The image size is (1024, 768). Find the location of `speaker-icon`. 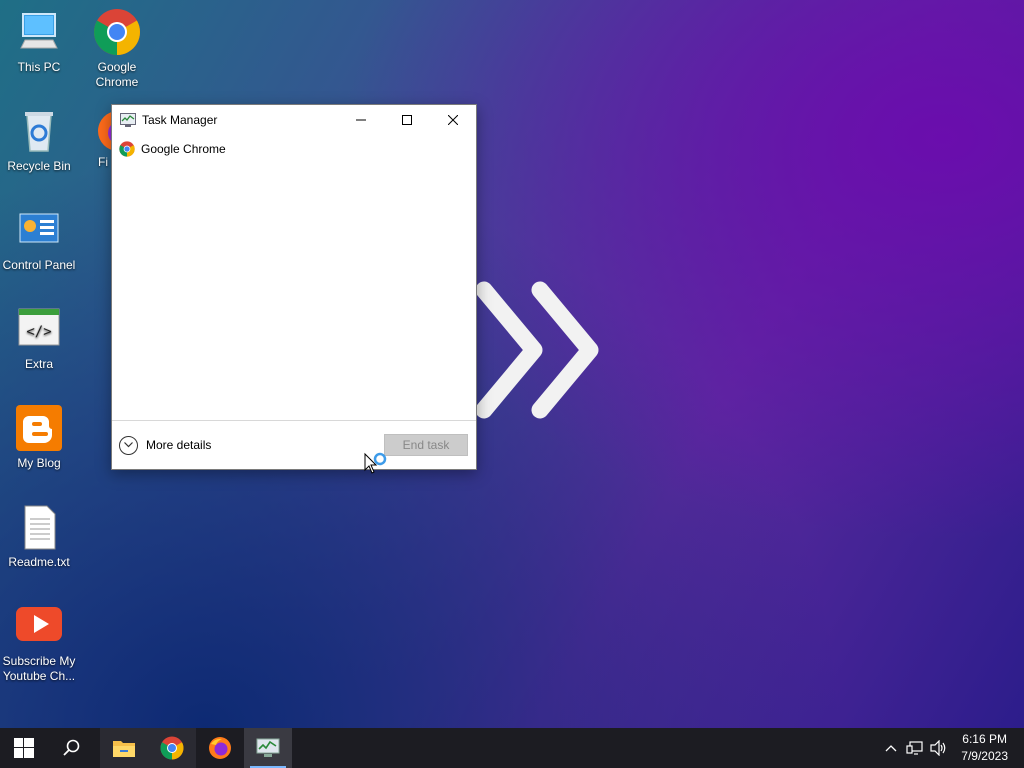

speaker-icon is located at coordinates (938, 748).